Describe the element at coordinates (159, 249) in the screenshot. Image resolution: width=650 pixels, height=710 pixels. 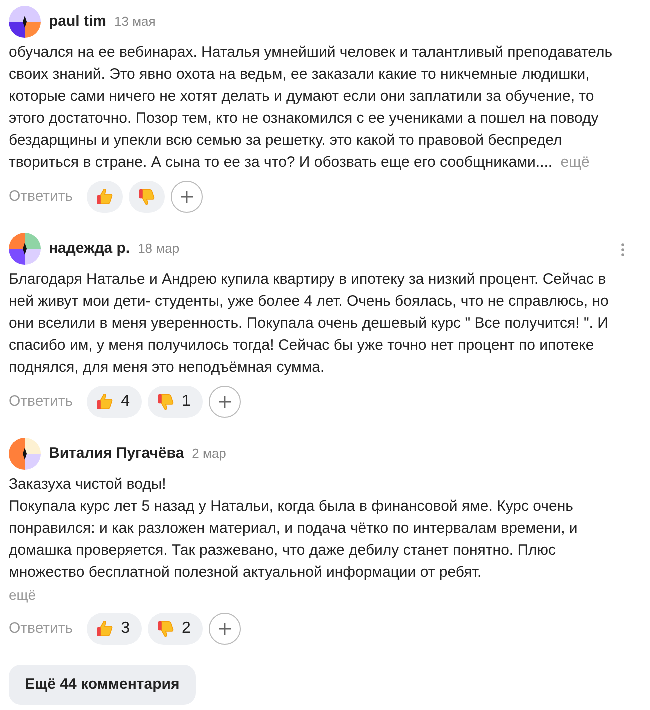
I see `comment-date: 18 мар` at that location.